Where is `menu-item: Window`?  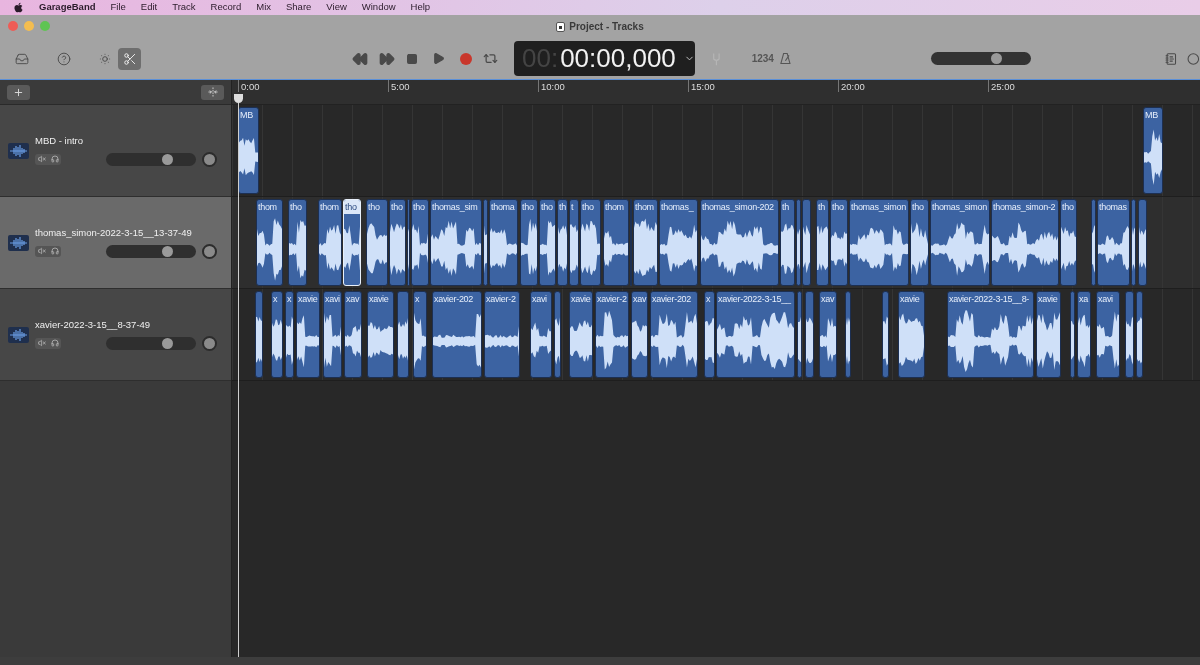
menu-item: Window is located at coordinates (378, 7).